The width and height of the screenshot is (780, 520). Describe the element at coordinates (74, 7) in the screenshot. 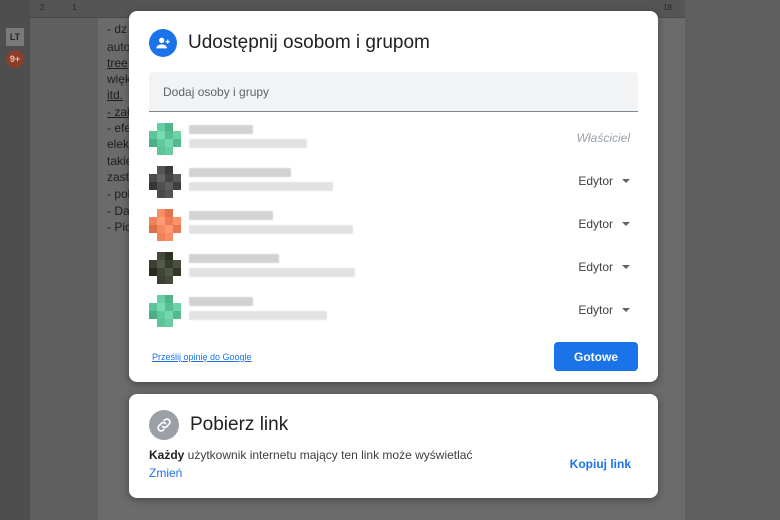

I see `ruler-number: 1` at that location.